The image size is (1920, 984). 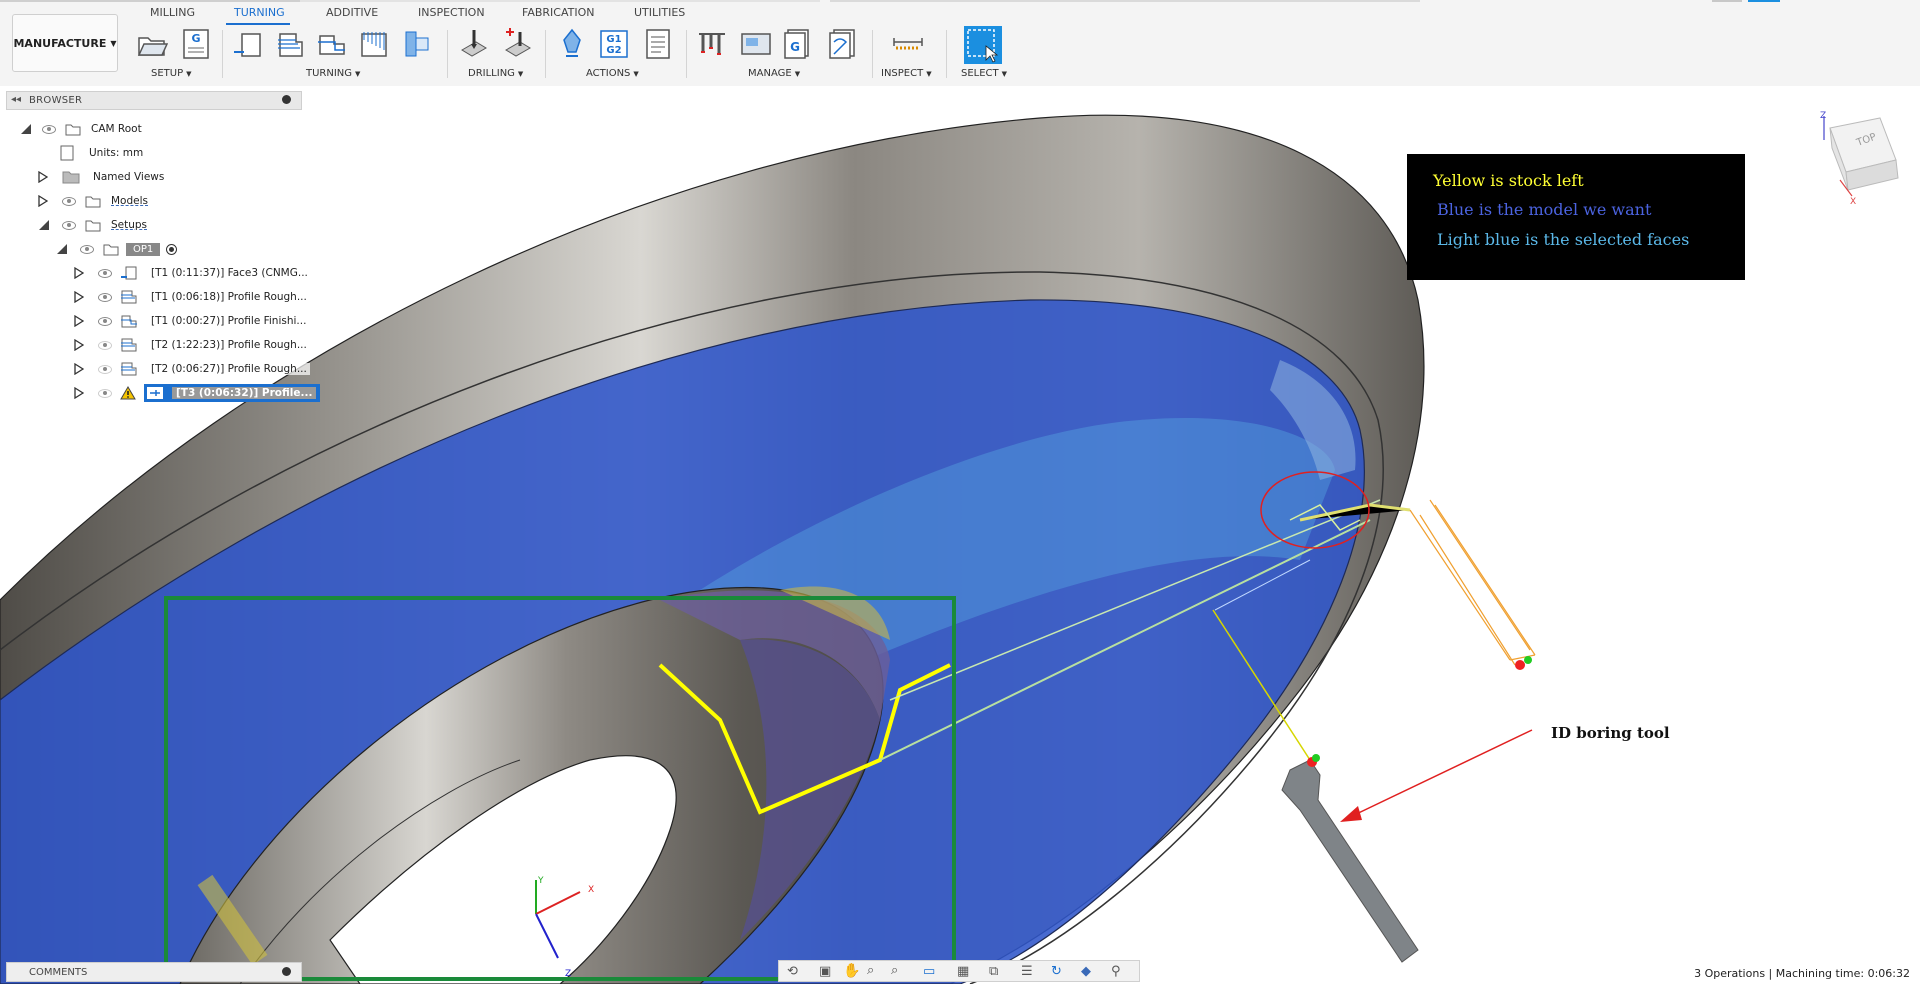 I want to click on pan-icon: ✋, so click(x=851, y=971).